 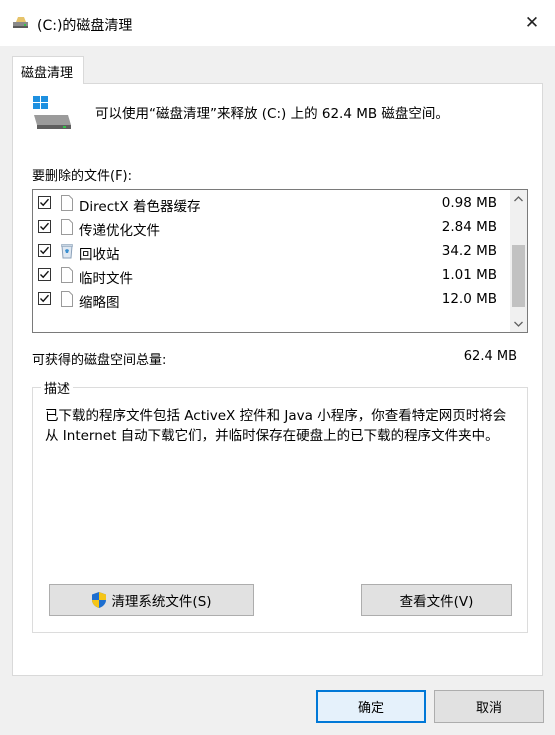 What do you see at coordinates (469, 227) in the screenshot?
I see `item-size: 2.84 MB` at bounding box center [469, 227].